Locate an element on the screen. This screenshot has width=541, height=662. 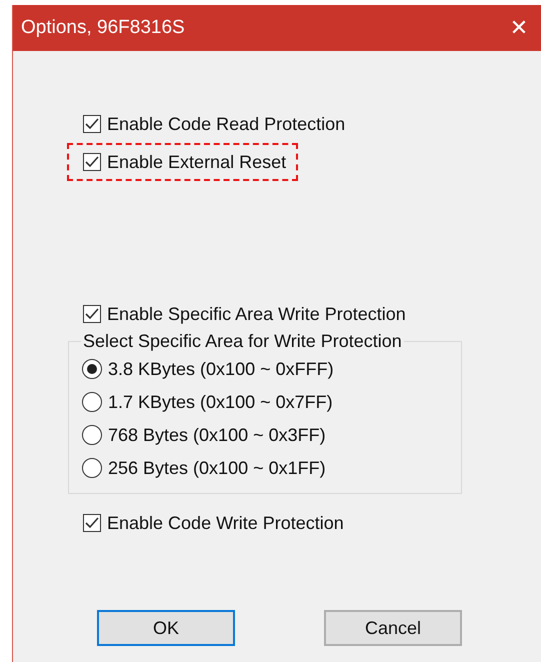
checkbox-label: Enable Code Read Protection is located at coordinates (226, 124).